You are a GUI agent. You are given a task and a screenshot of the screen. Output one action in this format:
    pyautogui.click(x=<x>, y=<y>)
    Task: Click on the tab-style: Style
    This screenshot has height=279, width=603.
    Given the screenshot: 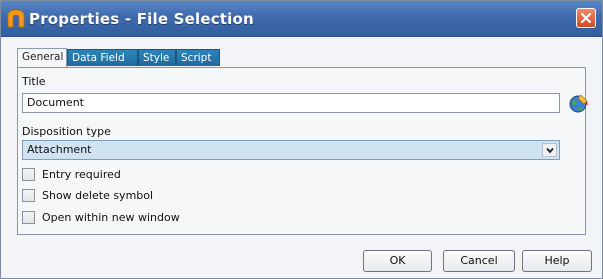 What is the action you would take?
    pyautogui.click(x=157, y=57)
    